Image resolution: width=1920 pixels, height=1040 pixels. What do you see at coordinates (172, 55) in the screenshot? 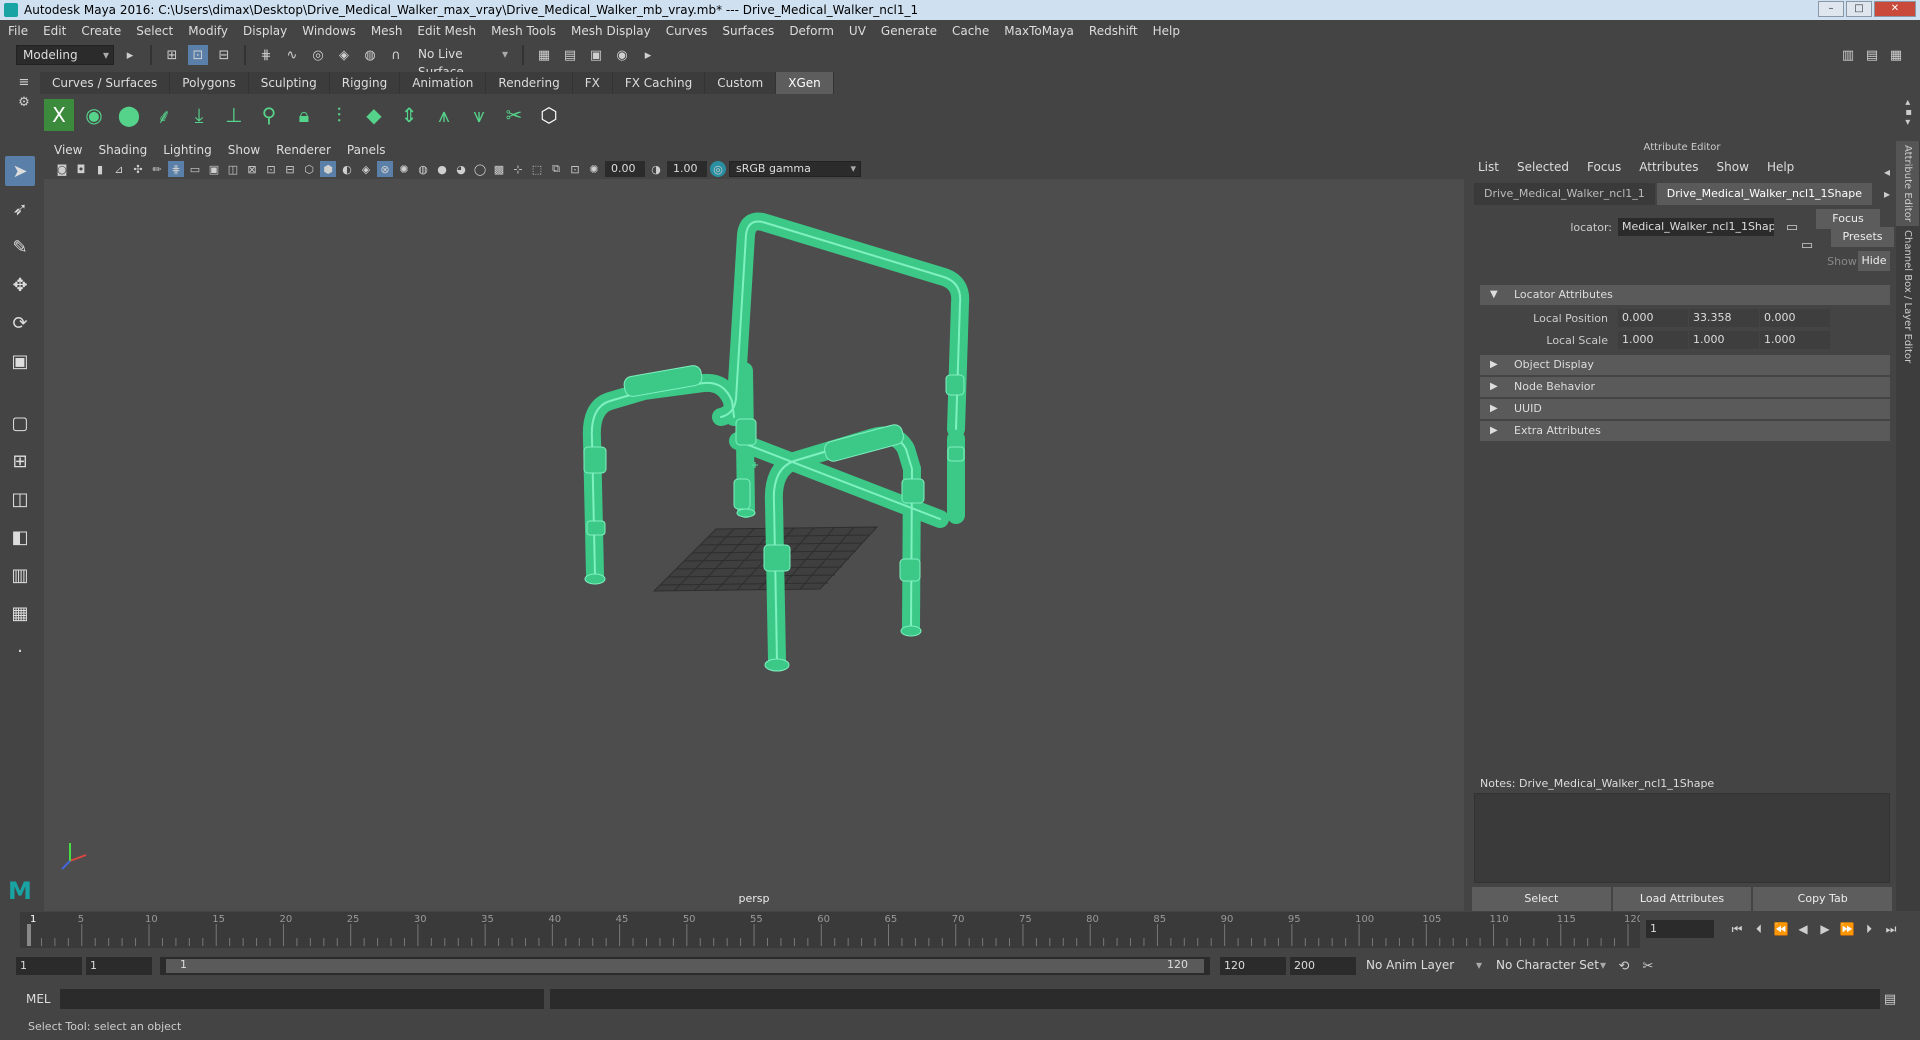
I see `select-hierarchy-icon: ⊞` at bounding box center [172, 55].